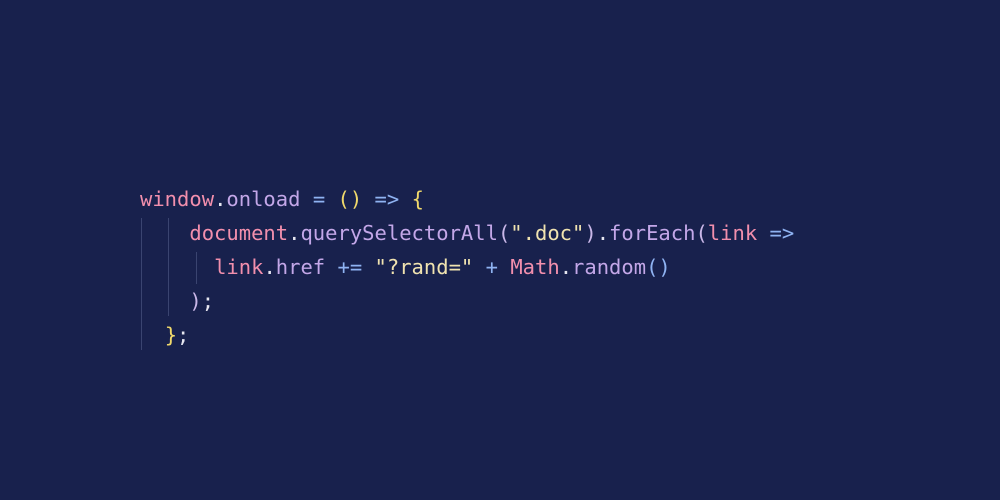  What do you see at coordinates (263, 199) in the screenshot?
I see `code-token: onload` at bounding box center [263, 199].